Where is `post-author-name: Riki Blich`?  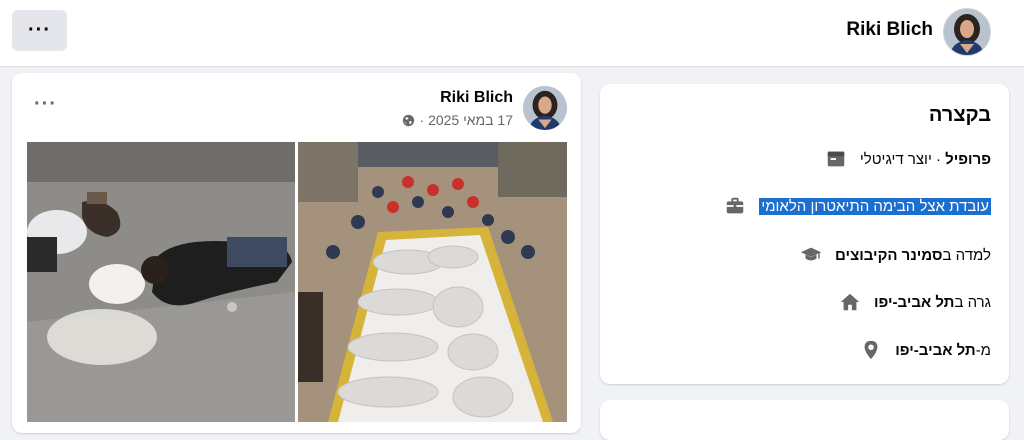 post-author-name: Riki Blich is located at coordinates (476, 98).